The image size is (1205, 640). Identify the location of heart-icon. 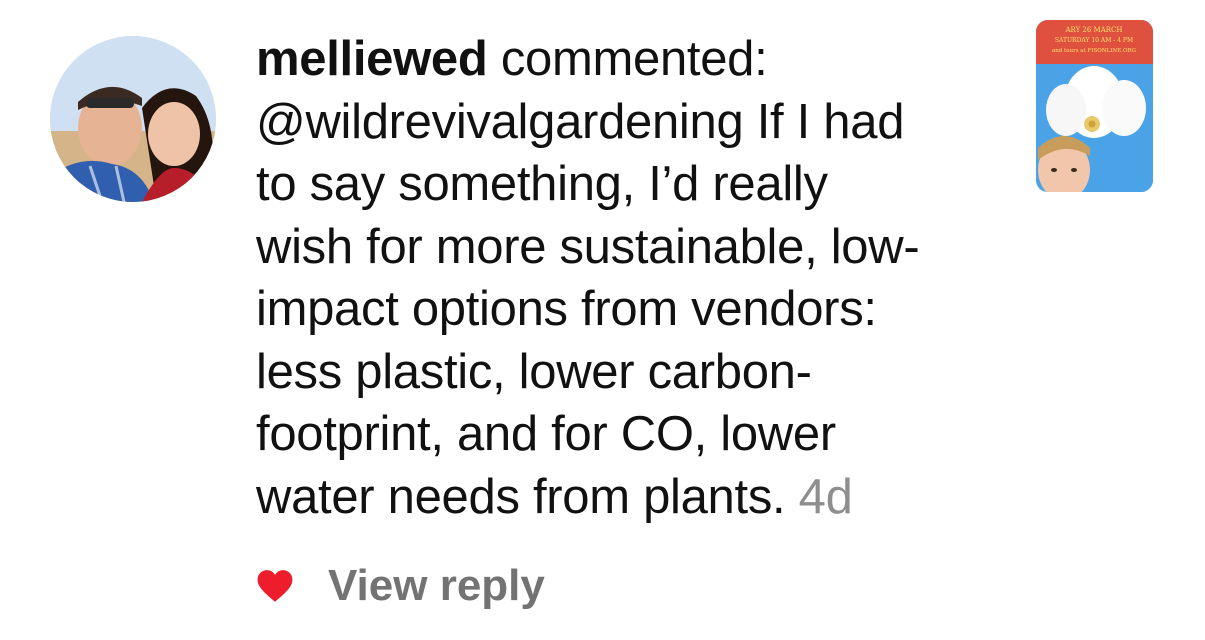
(275, 586).